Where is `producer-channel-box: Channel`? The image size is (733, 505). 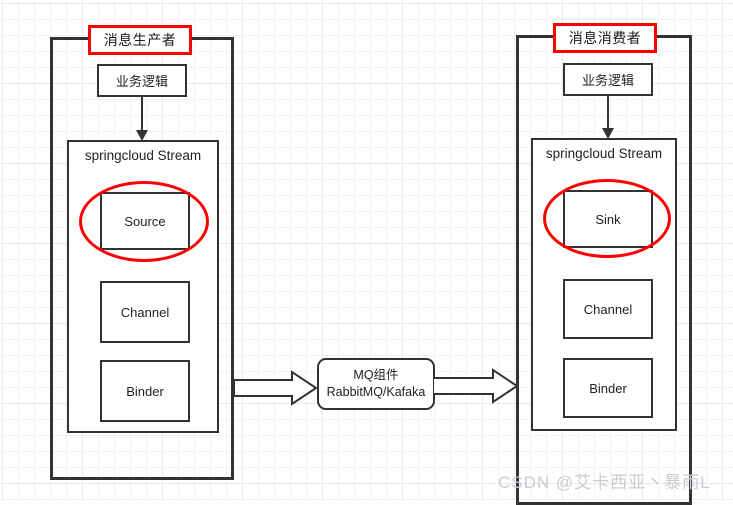 producer-channel-box: Channel is located at coordinates (145, 312).